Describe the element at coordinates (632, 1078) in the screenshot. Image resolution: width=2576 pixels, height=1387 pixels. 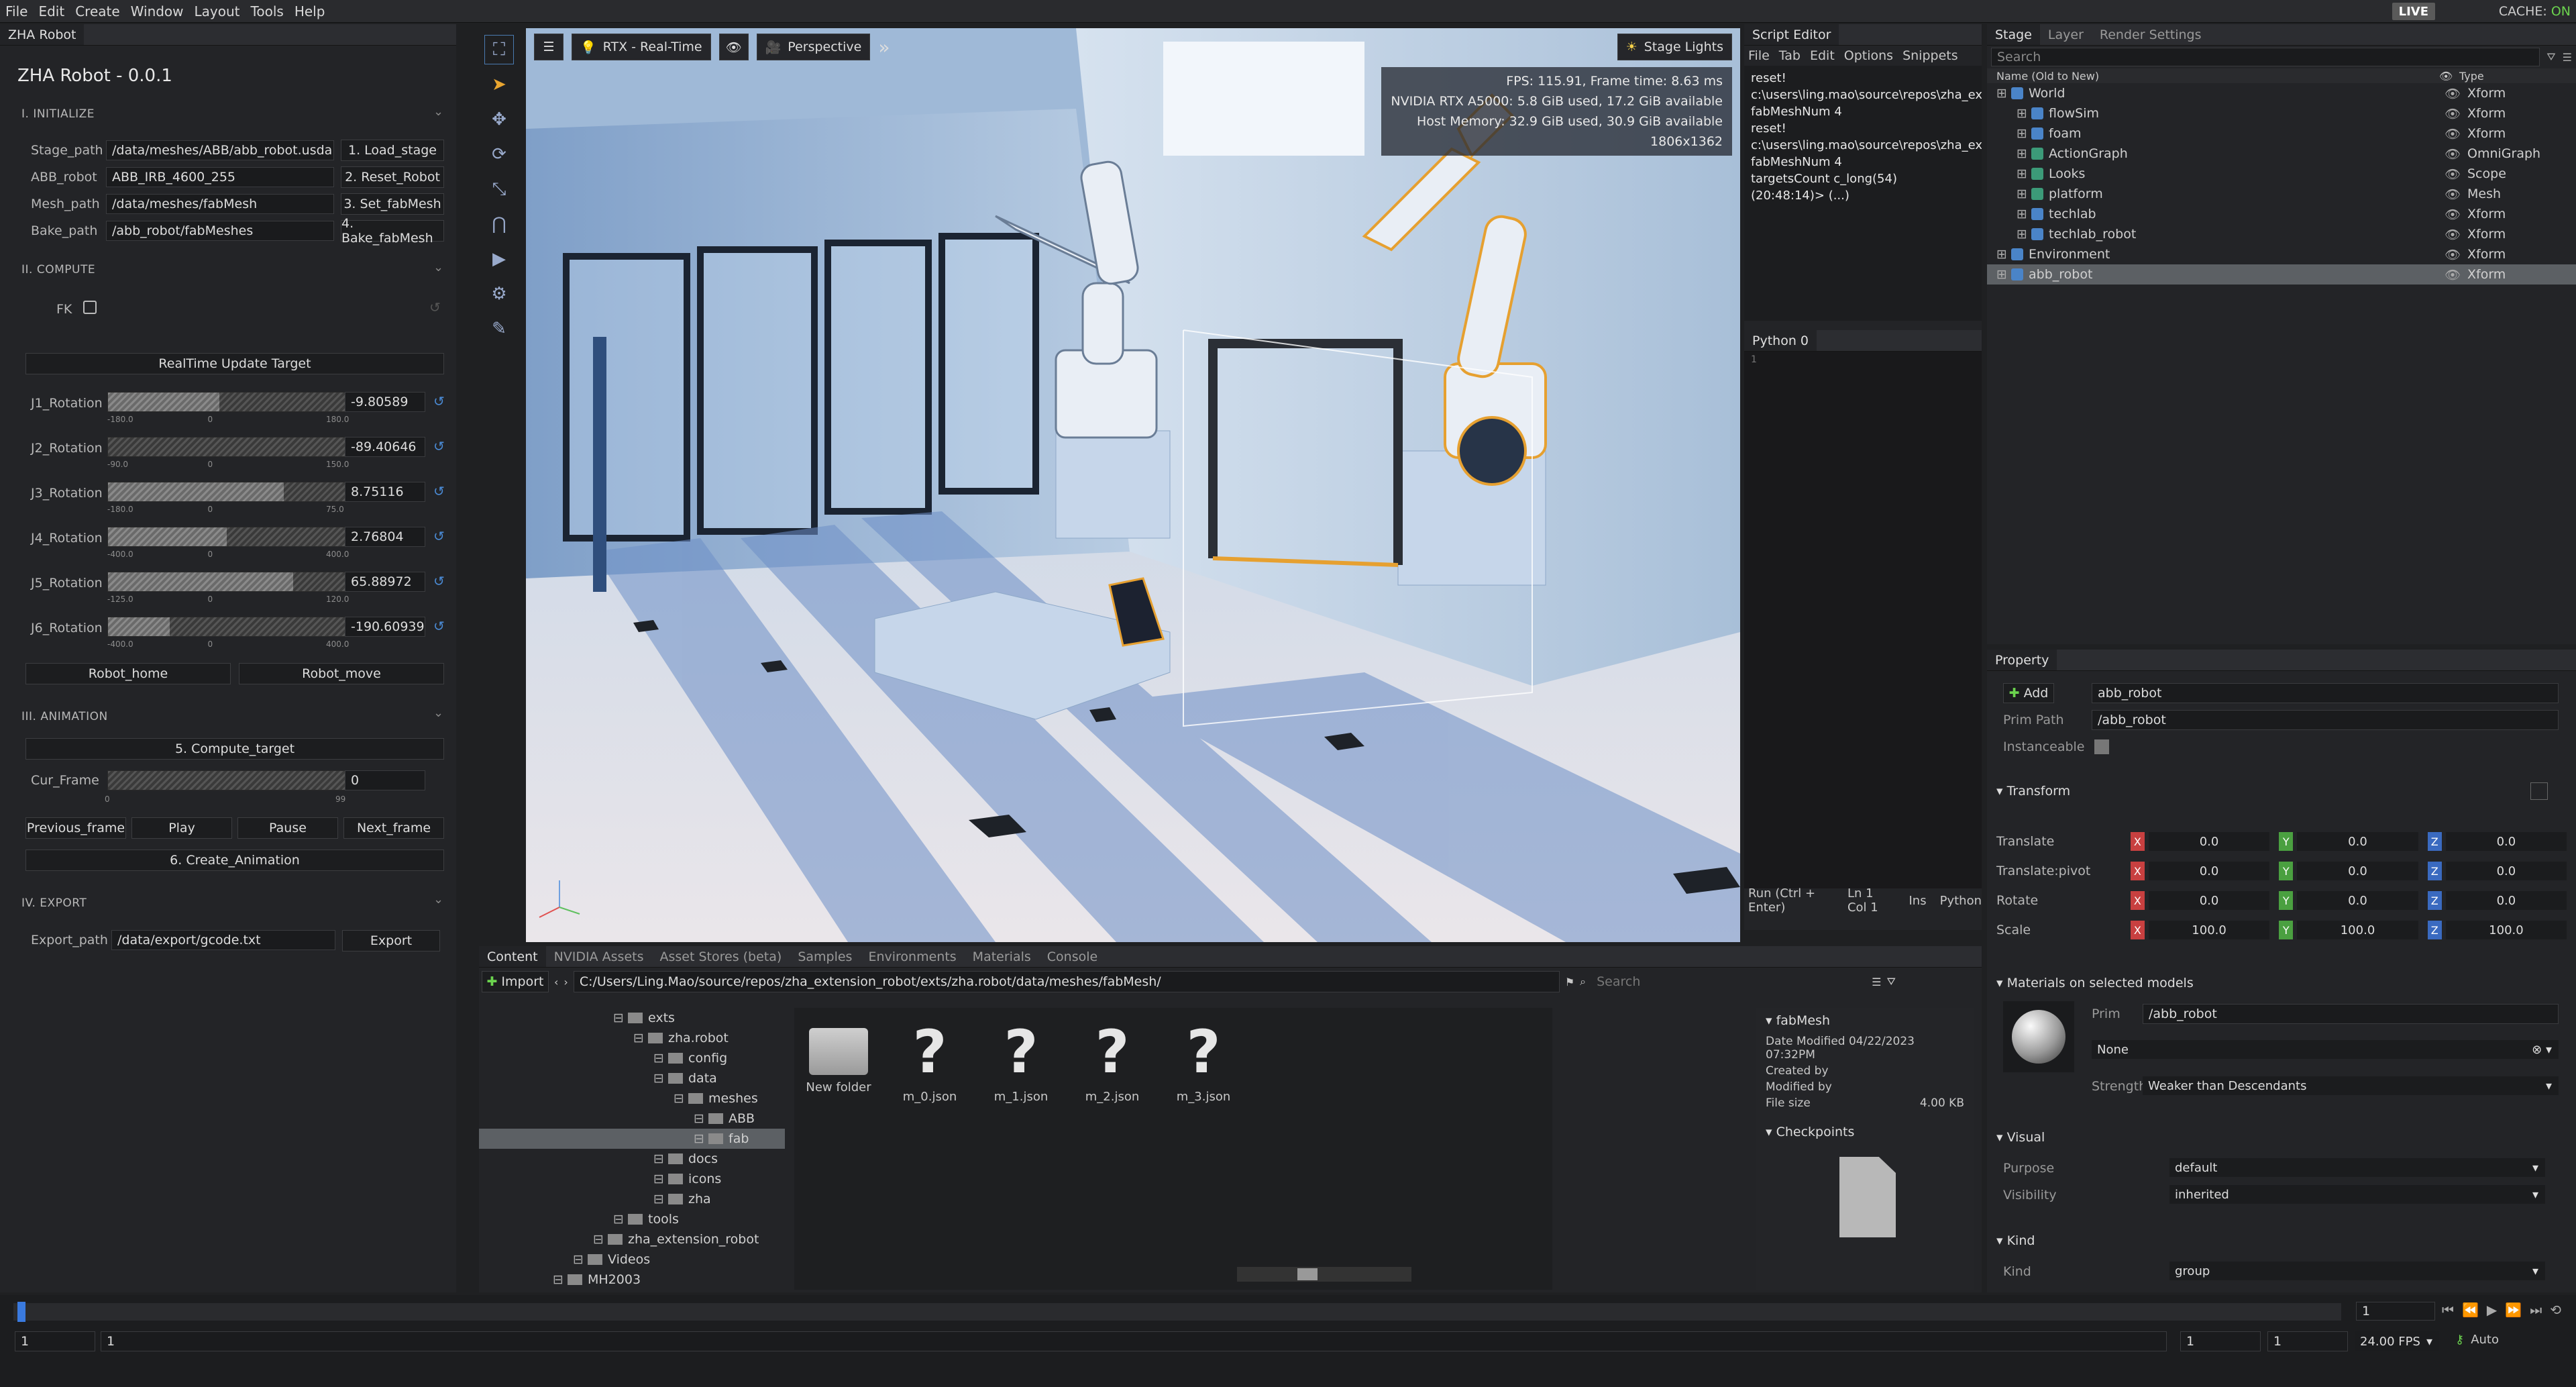
I see `folder-tree-row: ⊟ data` at that location.